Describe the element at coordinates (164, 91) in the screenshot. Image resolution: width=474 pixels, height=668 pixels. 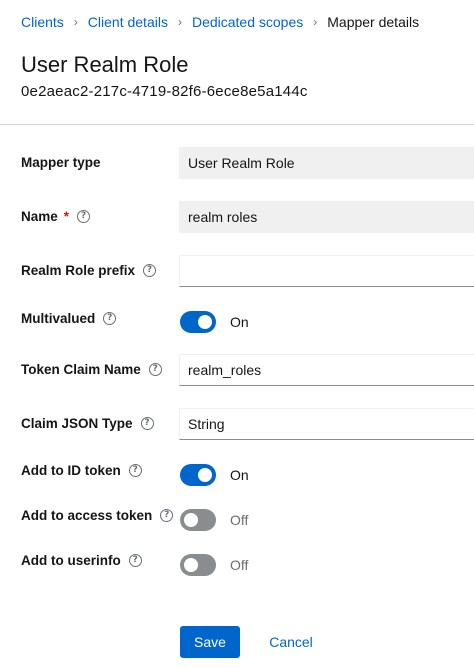
I see `mapper-id: 0e2aeac2-217c-4719-82f6-6ece8e5a144c` at that location.